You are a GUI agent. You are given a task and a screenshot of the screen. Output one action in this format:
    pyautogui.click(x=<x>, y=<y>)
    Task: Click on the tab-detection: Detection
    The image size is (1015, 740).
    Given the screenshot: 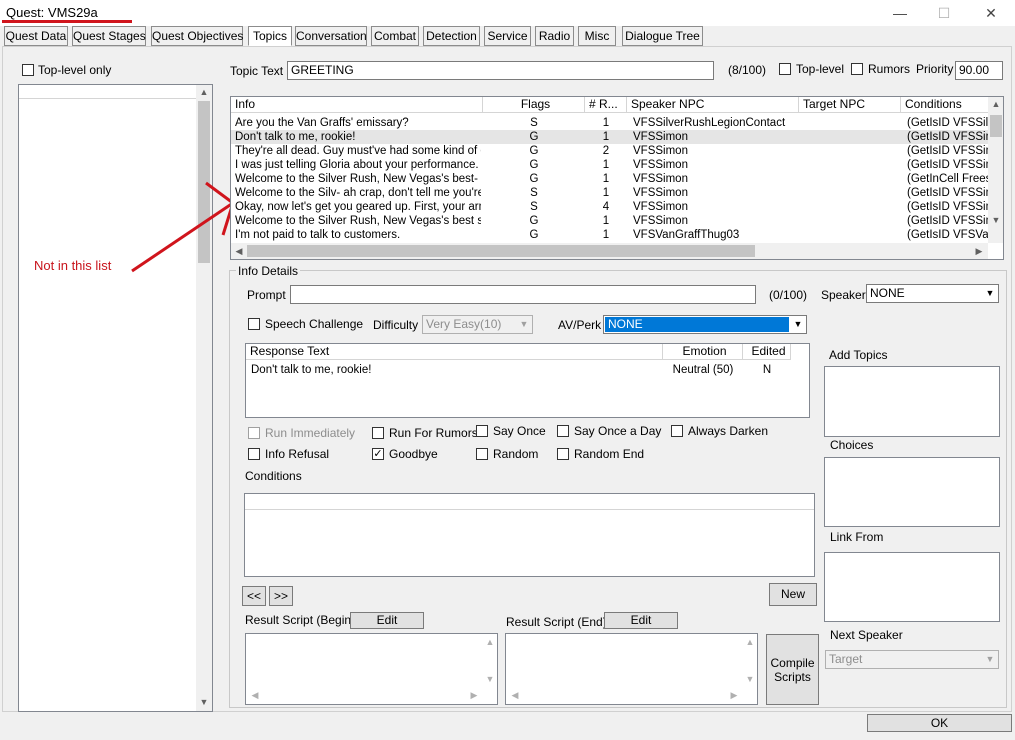 What is the action you would take?
    pyautogui.click(x=451, y=36)
    